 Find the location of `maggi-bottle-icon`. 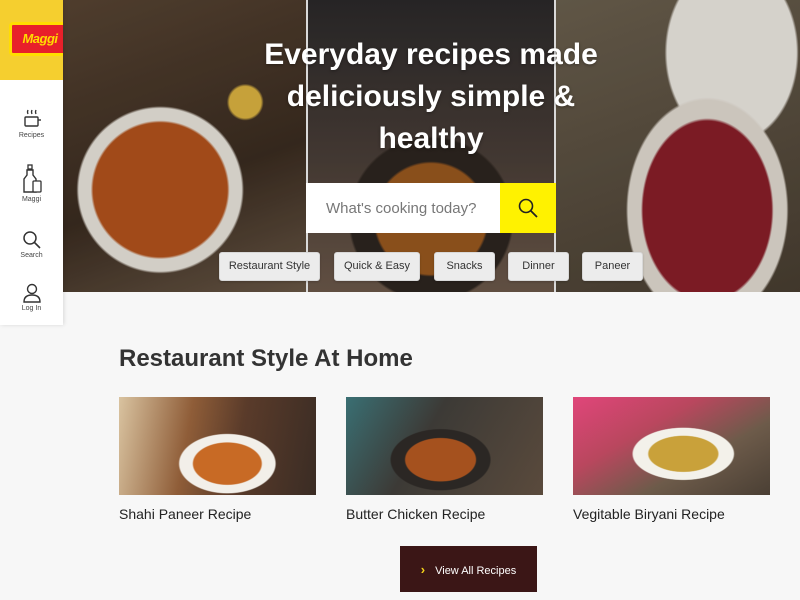

maggi-bottle-icon is located at coordinates (31, 179).